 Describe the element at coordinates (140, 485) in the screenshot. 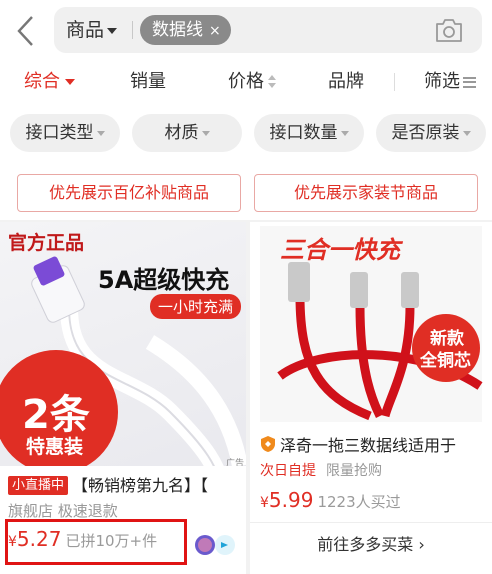

I see `product-title-text: 【畅销榜第九名】【` at that location.